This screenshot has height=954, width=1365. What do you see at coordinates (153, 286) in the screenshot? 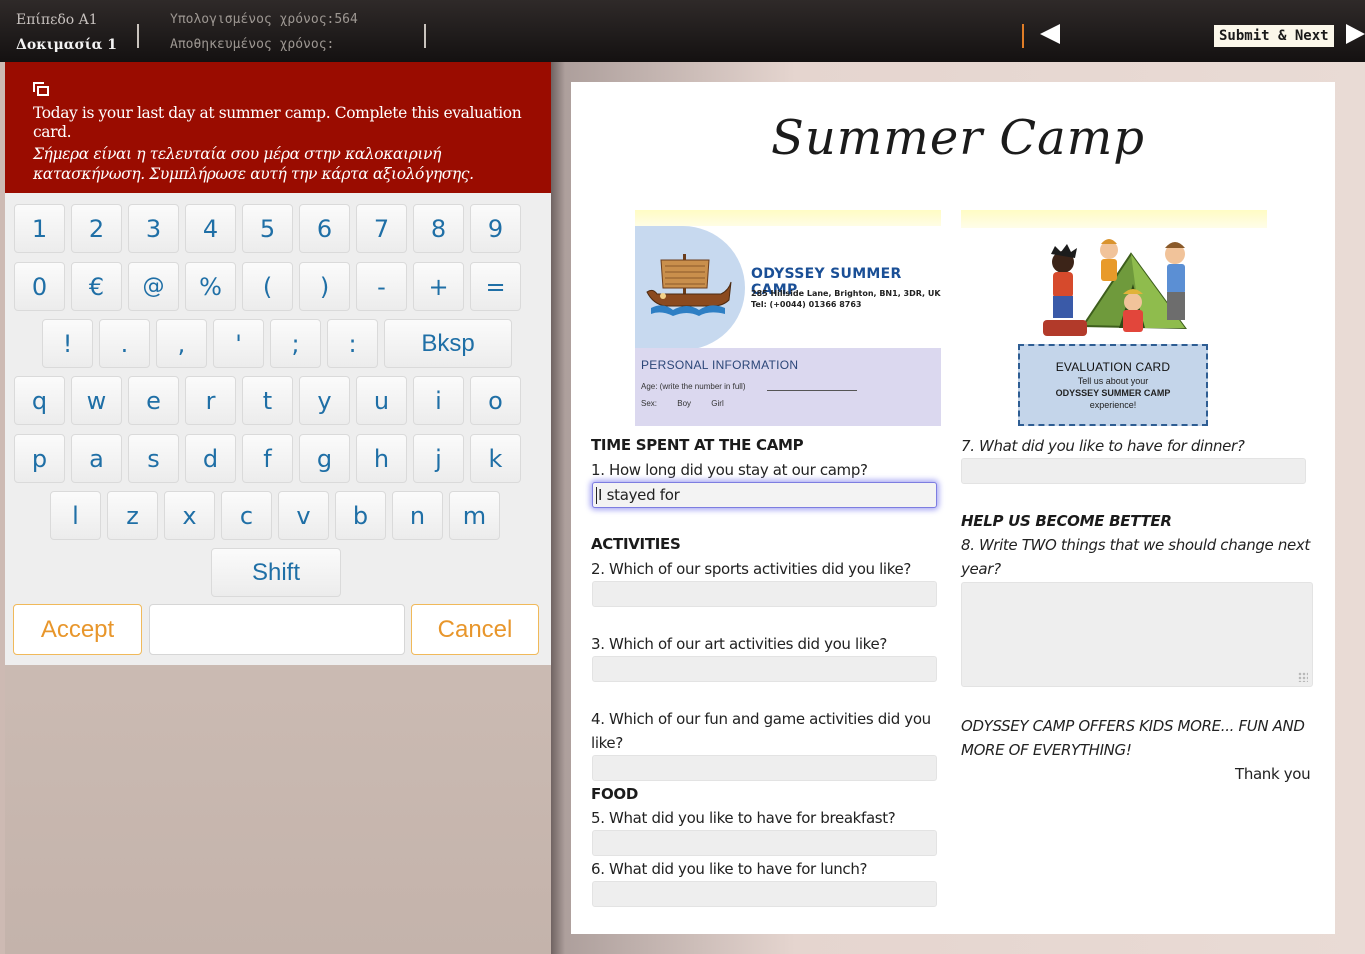
I see `key: @` at bounding box center [153, 286].